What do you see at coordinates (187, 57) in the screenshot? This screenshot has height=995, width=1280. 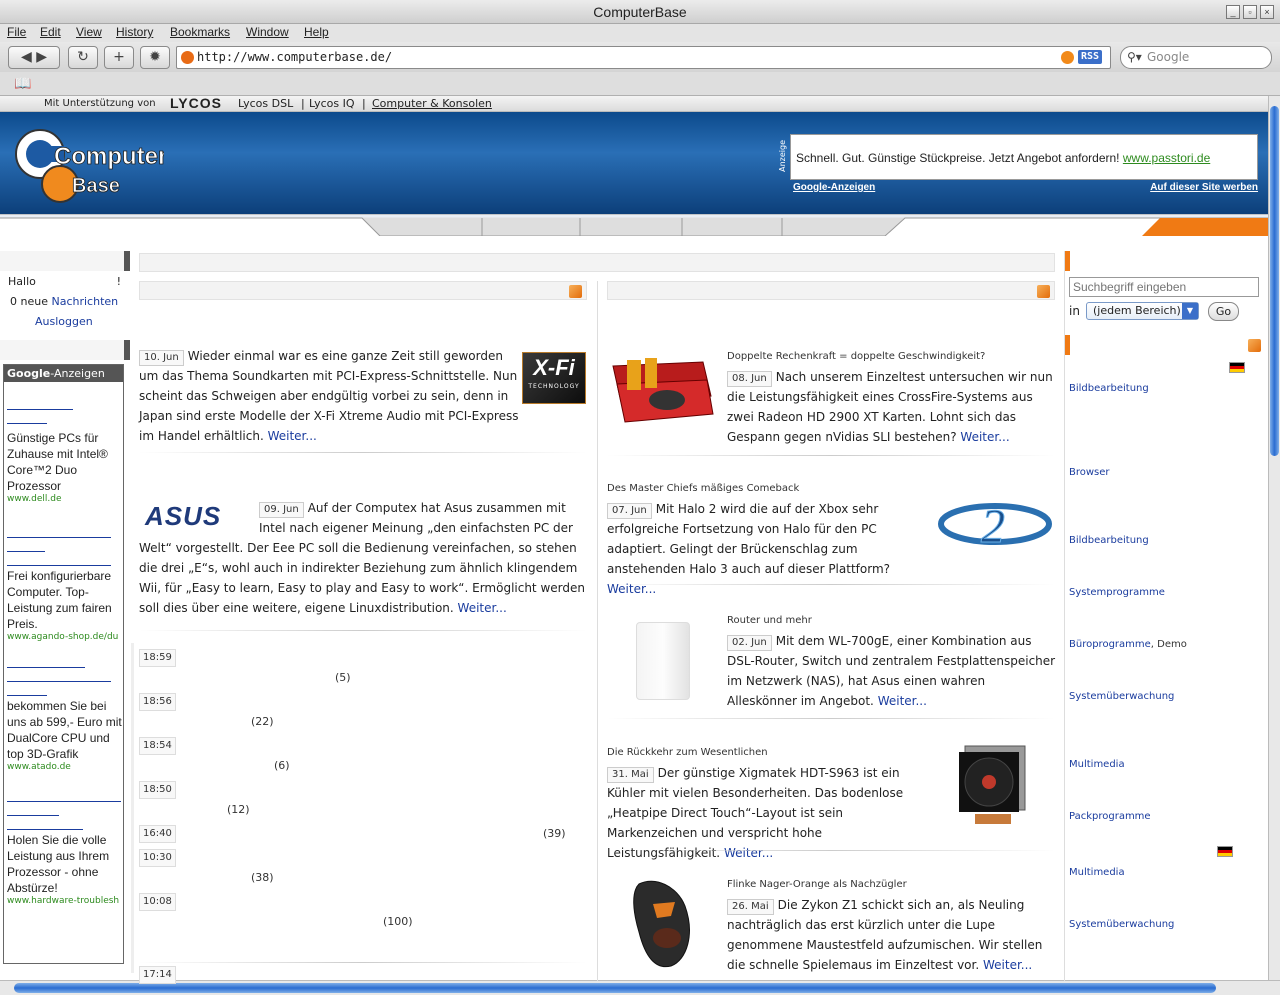 I see `site-favicon-icon` at bounding box center [187, 57].